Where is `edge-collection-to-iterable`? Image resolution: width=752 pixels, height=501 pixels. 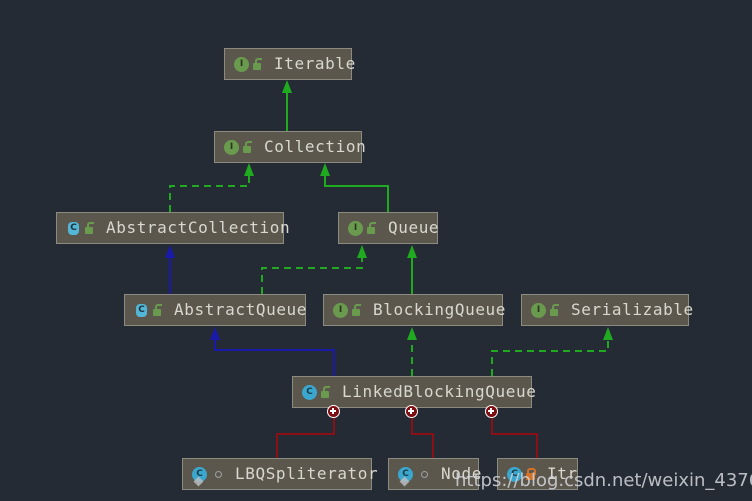 edge-collection-to-iterable is located at coordinates (287, 105).